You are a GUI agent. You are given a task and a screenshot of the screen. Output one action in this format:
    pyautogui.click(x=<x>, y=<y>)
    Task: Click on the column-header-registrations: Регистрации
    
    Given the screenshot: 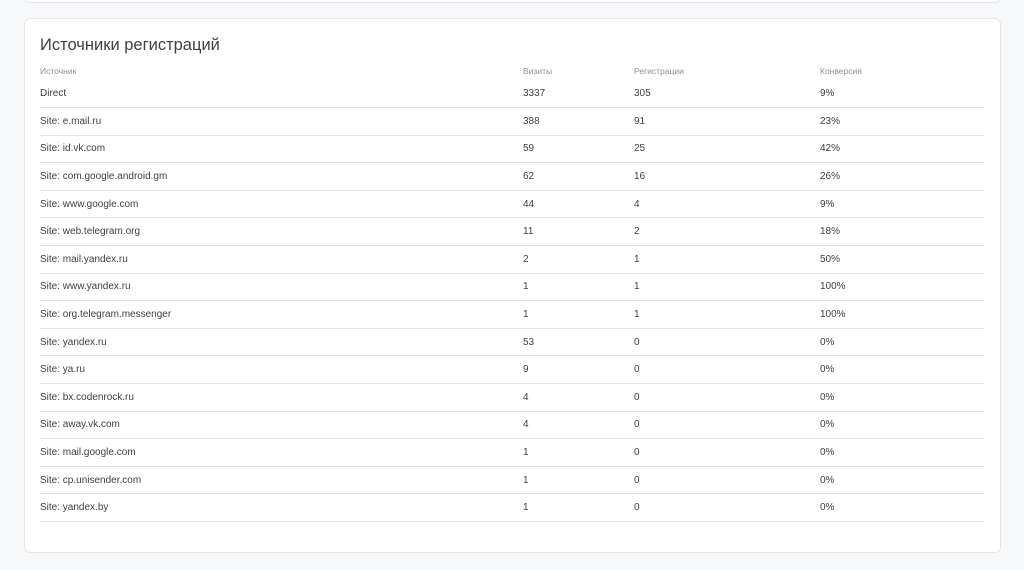 What is the action you would take?
    pyautogui.click(x=659, y=71)
    